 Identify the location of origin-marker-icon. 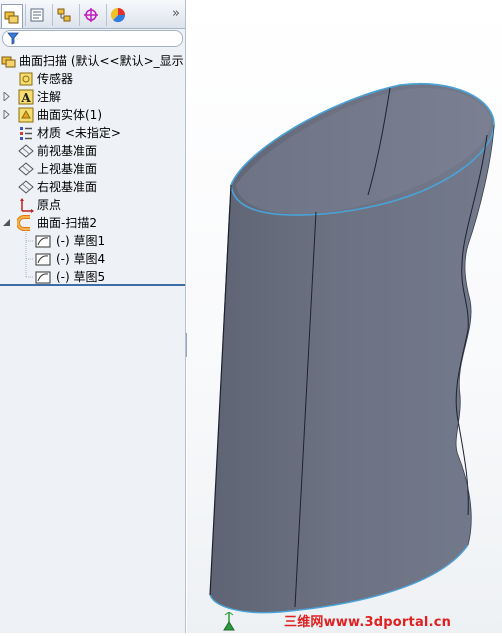
(229, 621).